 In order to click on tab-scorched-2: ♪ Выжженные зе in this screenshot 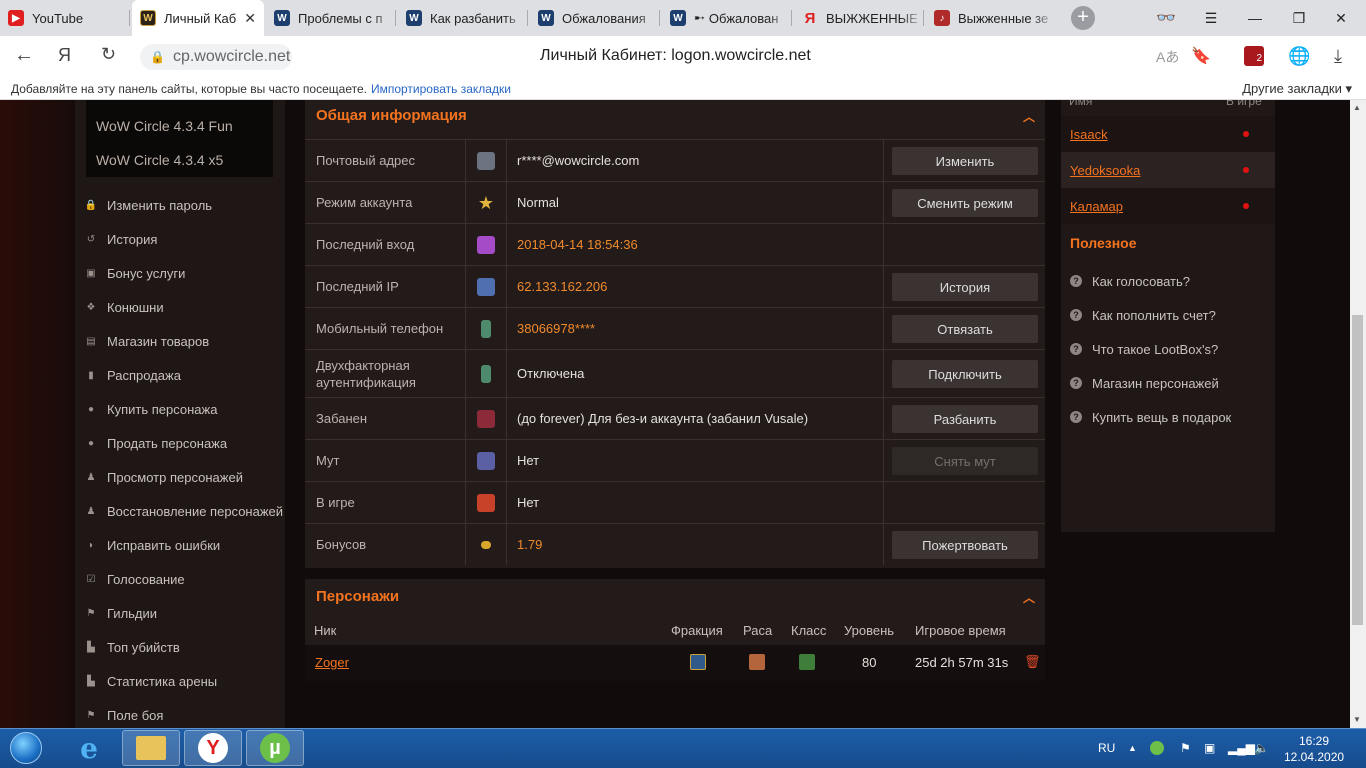, I will do `click(991, 18)`.